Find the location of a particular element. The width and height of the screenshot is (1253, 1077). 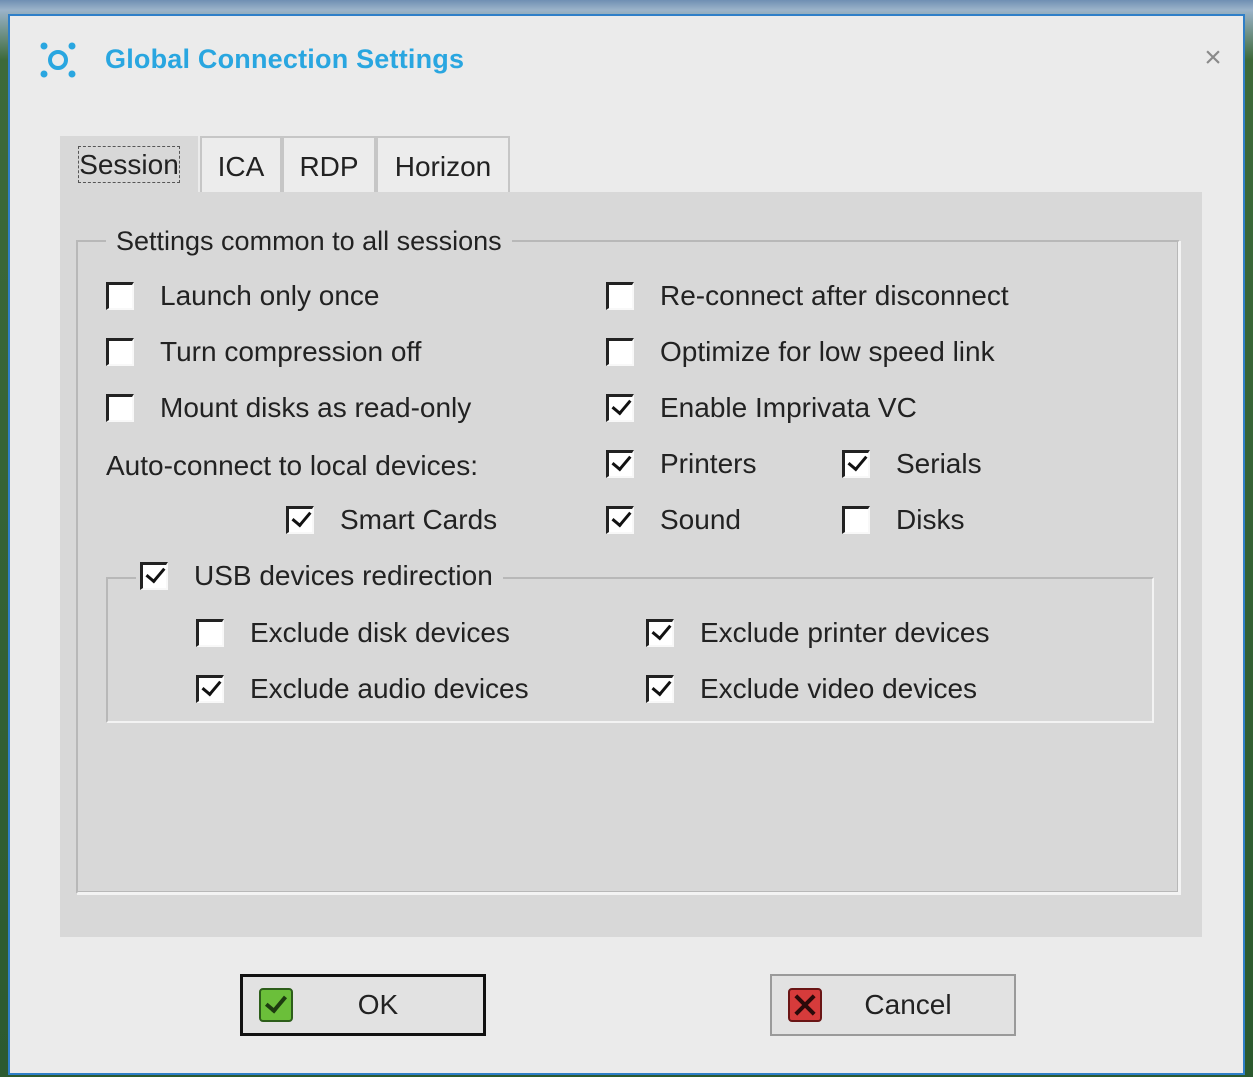

tab-rdp: RDP is located at coordinates (329, 165).